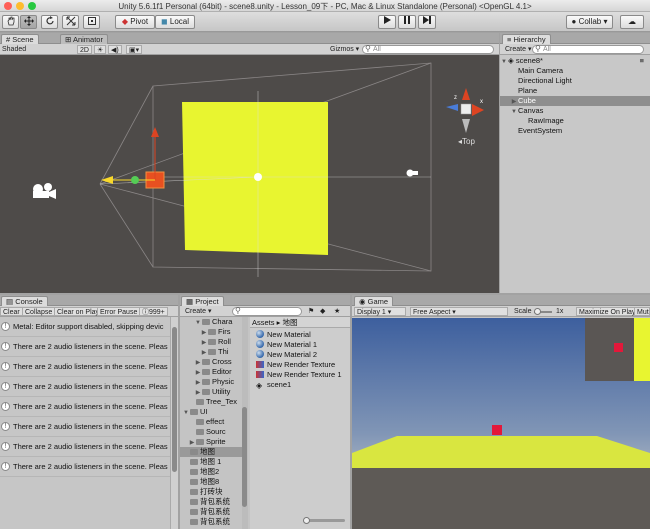 The image size is (650, 529). Describe the element at coordinates (70, 22) in the screenshot. I see `scale-tool-button` at that location.